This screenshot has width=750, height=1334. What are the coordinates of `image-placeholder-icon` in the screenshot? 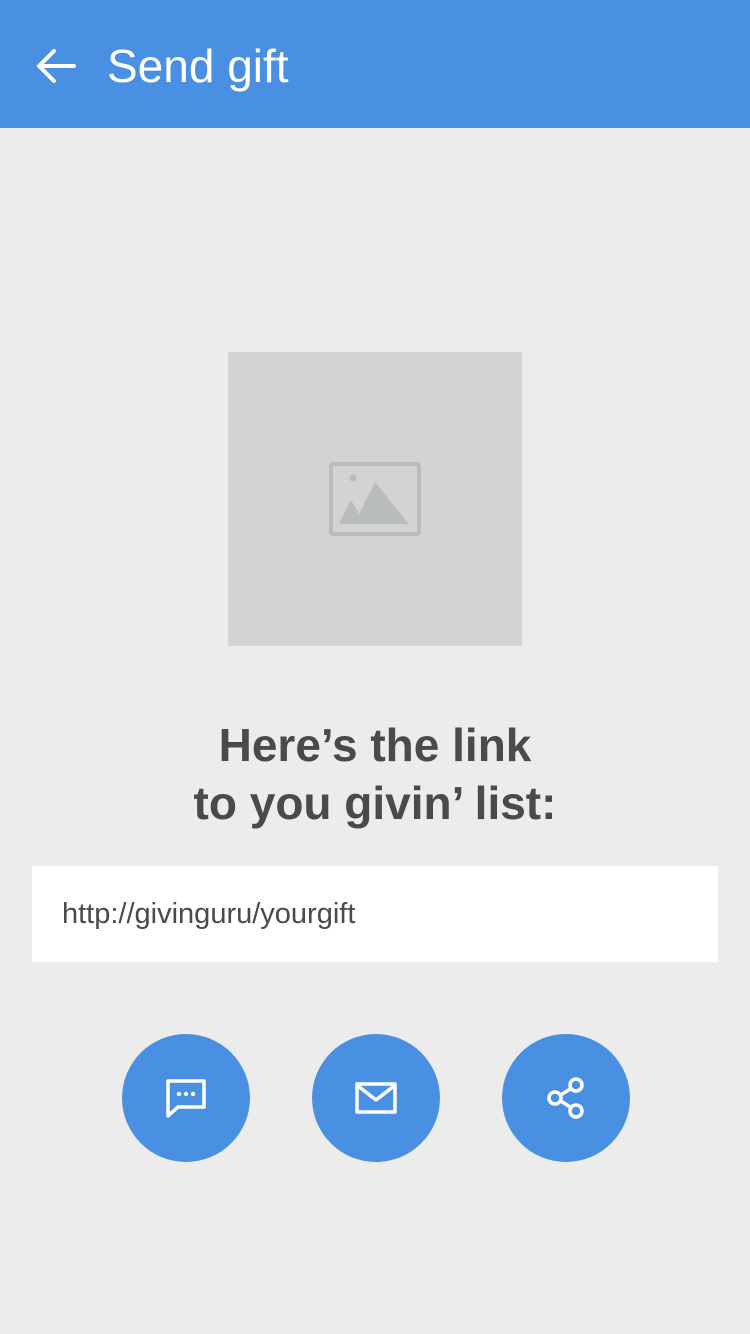 It's located at (375, 499).